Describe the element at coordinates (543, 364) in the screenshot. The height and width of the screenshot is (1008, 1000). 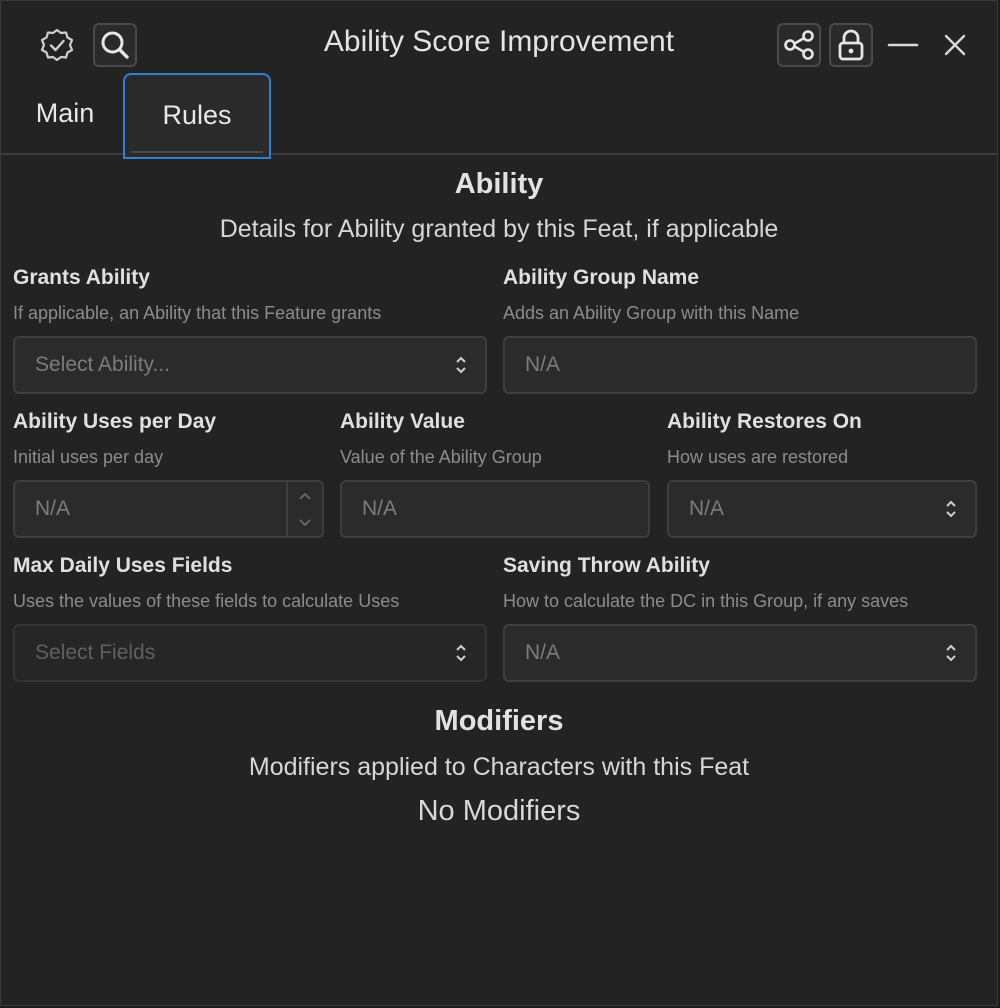
I see `ability-group-name-input-value: N/A` at that location.